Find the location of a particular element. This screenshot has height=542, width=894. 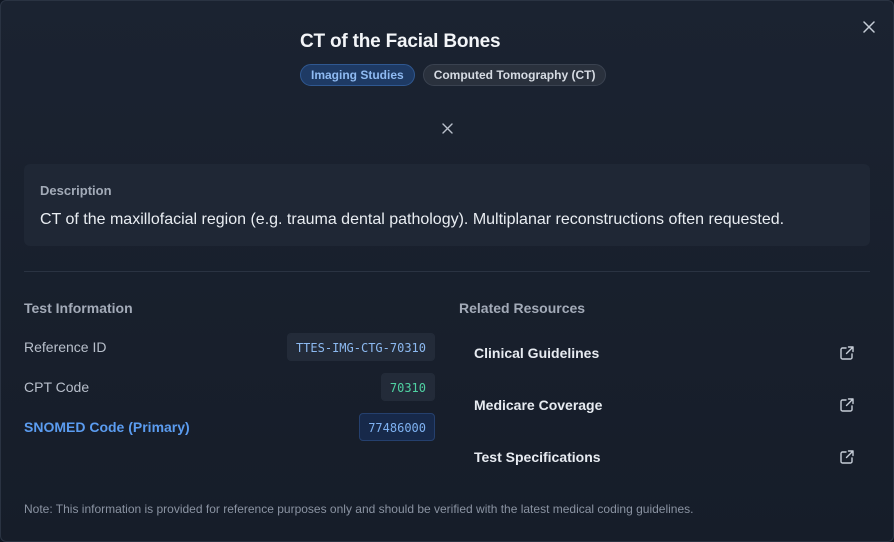

page-title: CT of the Facial Bones is located at coordinates (400, 41).